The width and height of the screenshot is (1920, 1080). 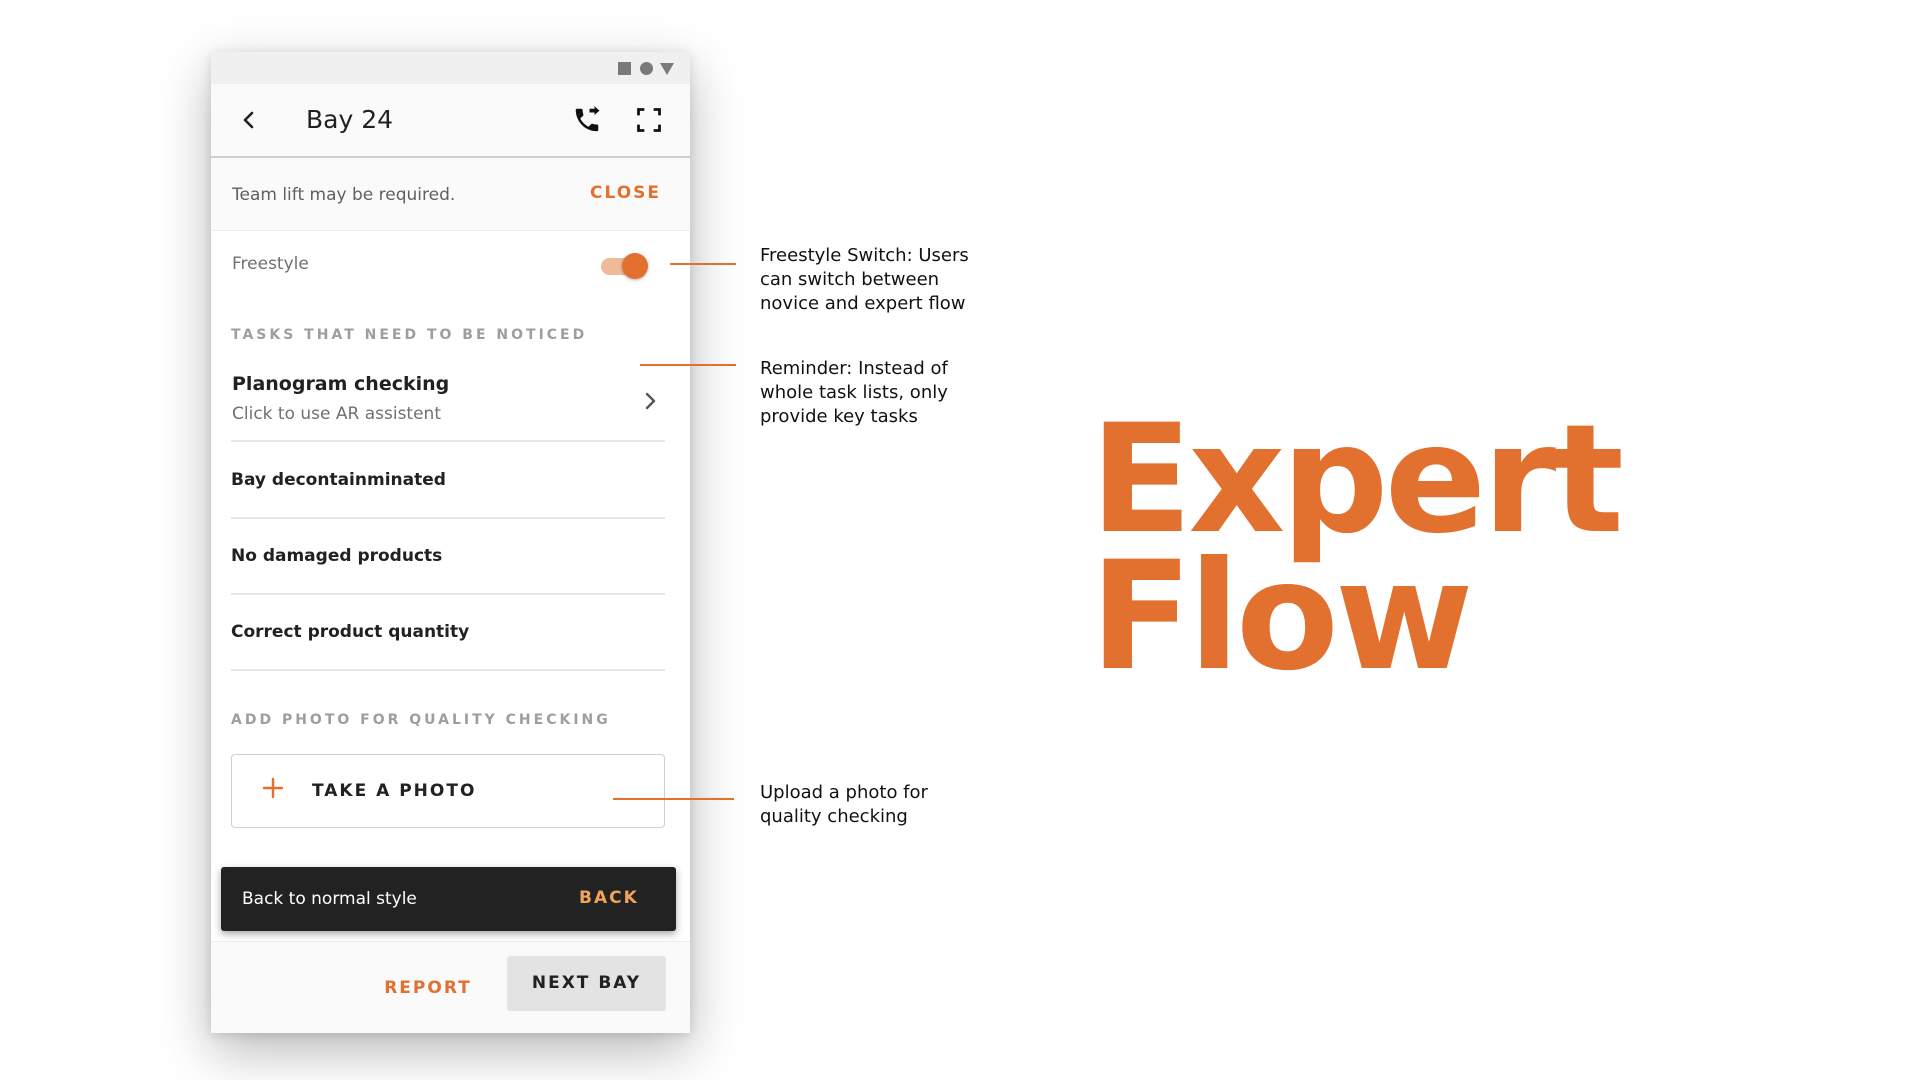 I want to click on snackbar: Back to normal style BACK, so click(x=448, y=899).